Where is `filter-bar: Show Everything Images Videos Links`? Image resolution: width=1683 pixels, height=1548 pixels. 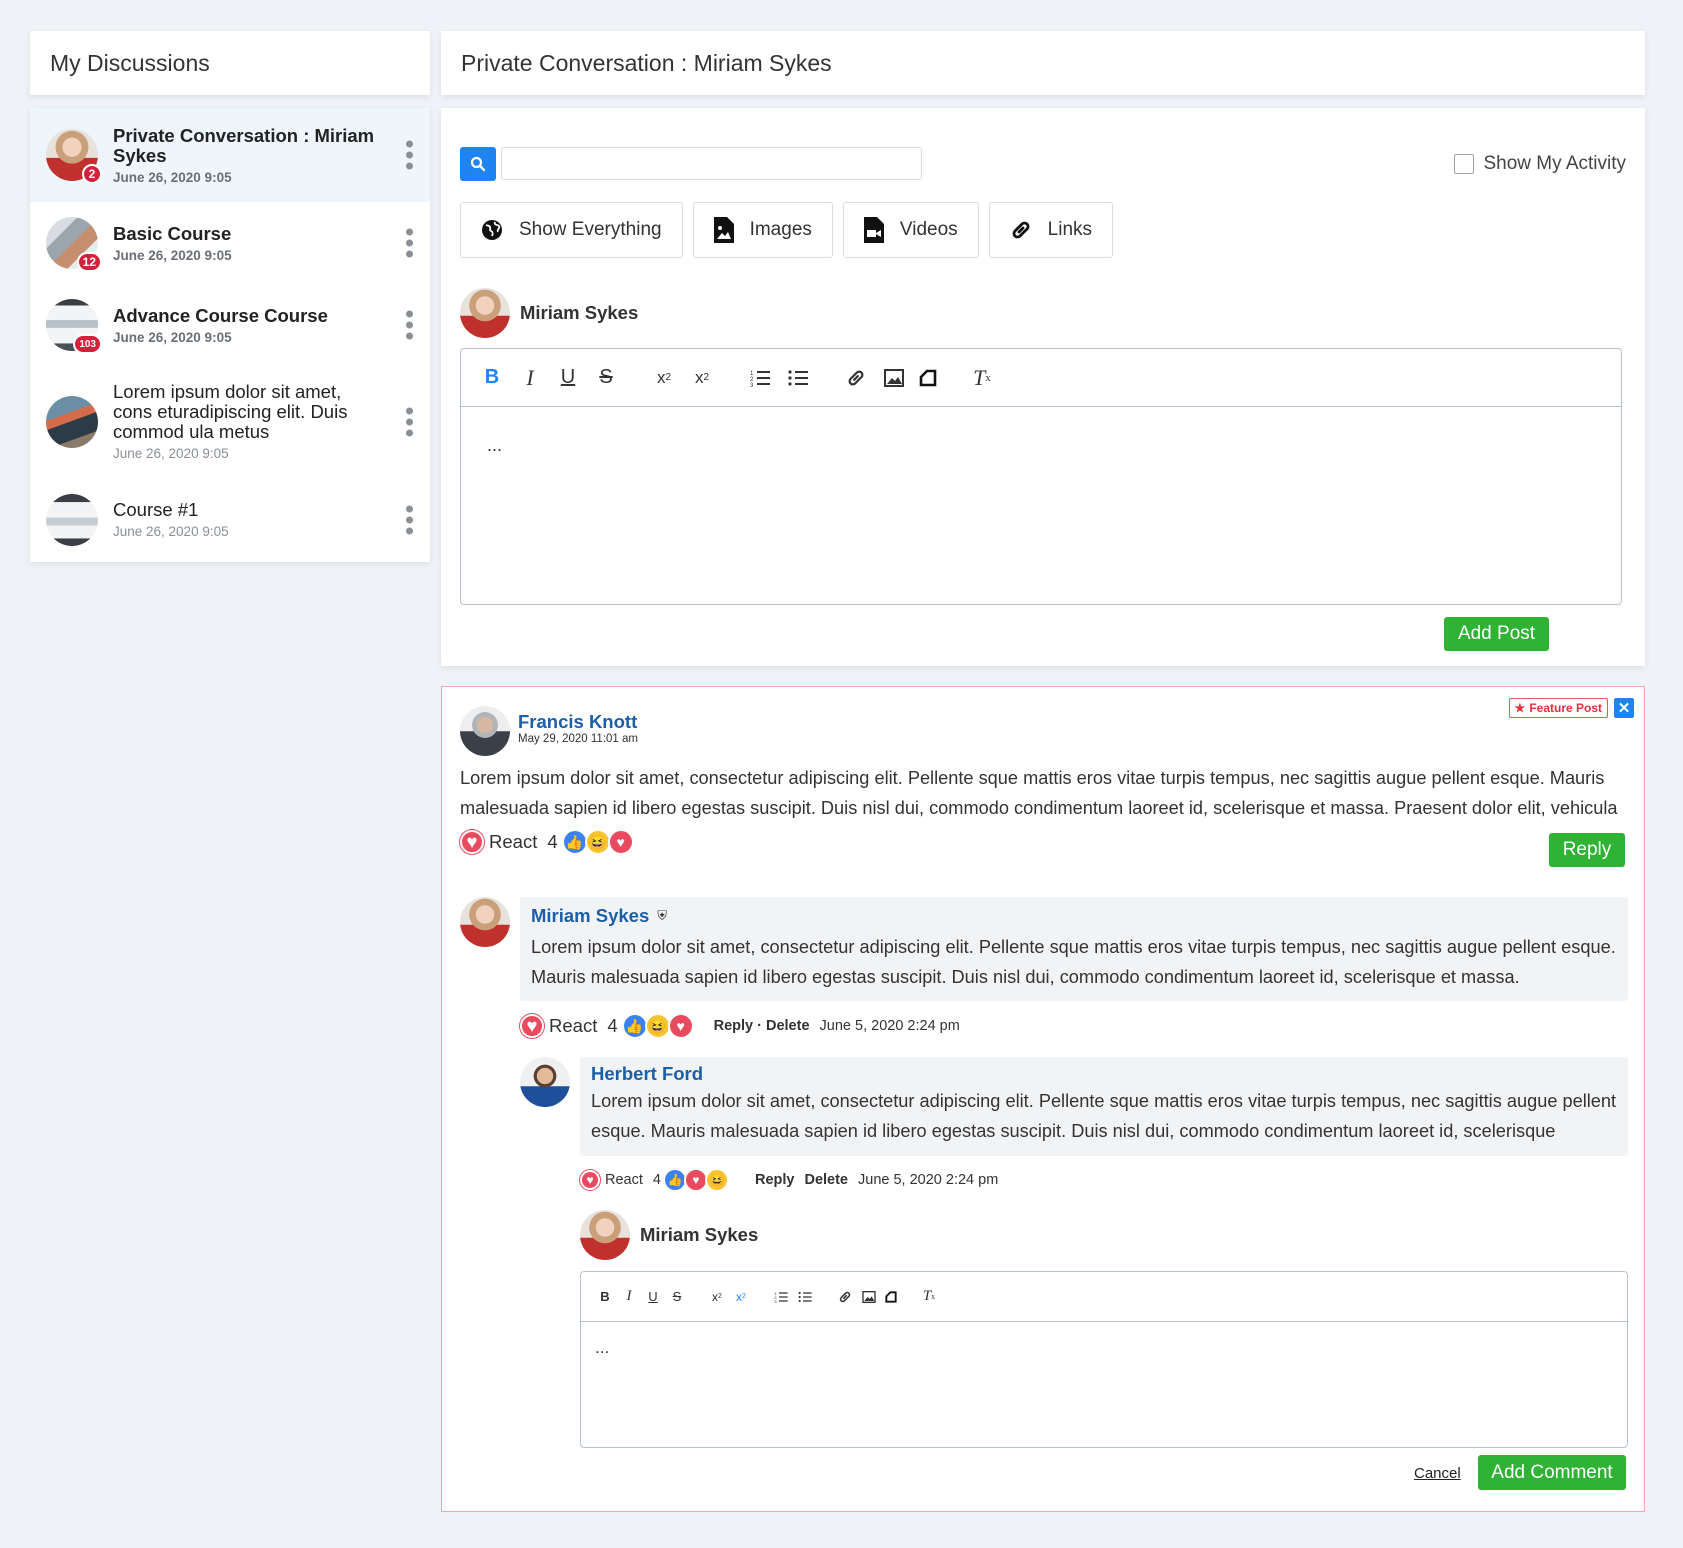 filter-bar: Show Everything Images Videos Links is located at coordinates (787, 230).